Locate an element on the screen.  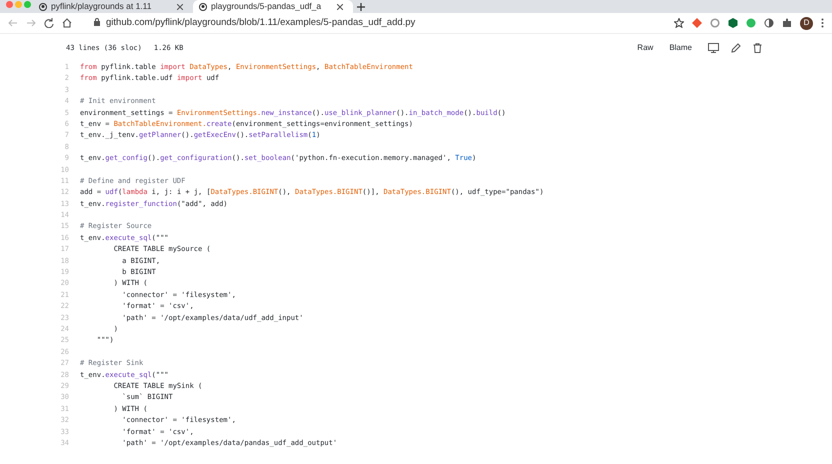
avatar-icon: D is located at coordinates (806, 23).